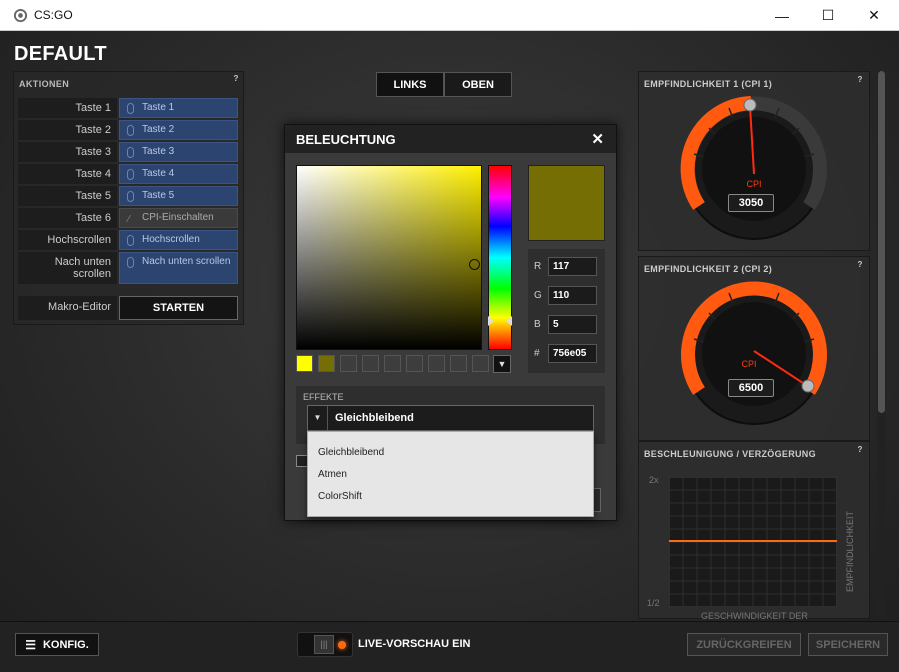 This screenshot has width=899, height=672. What do you see at coordinates (318, 418) in the screenshot?
I see `chevron-down-icon: ▼` at bounding box center [318, 418].